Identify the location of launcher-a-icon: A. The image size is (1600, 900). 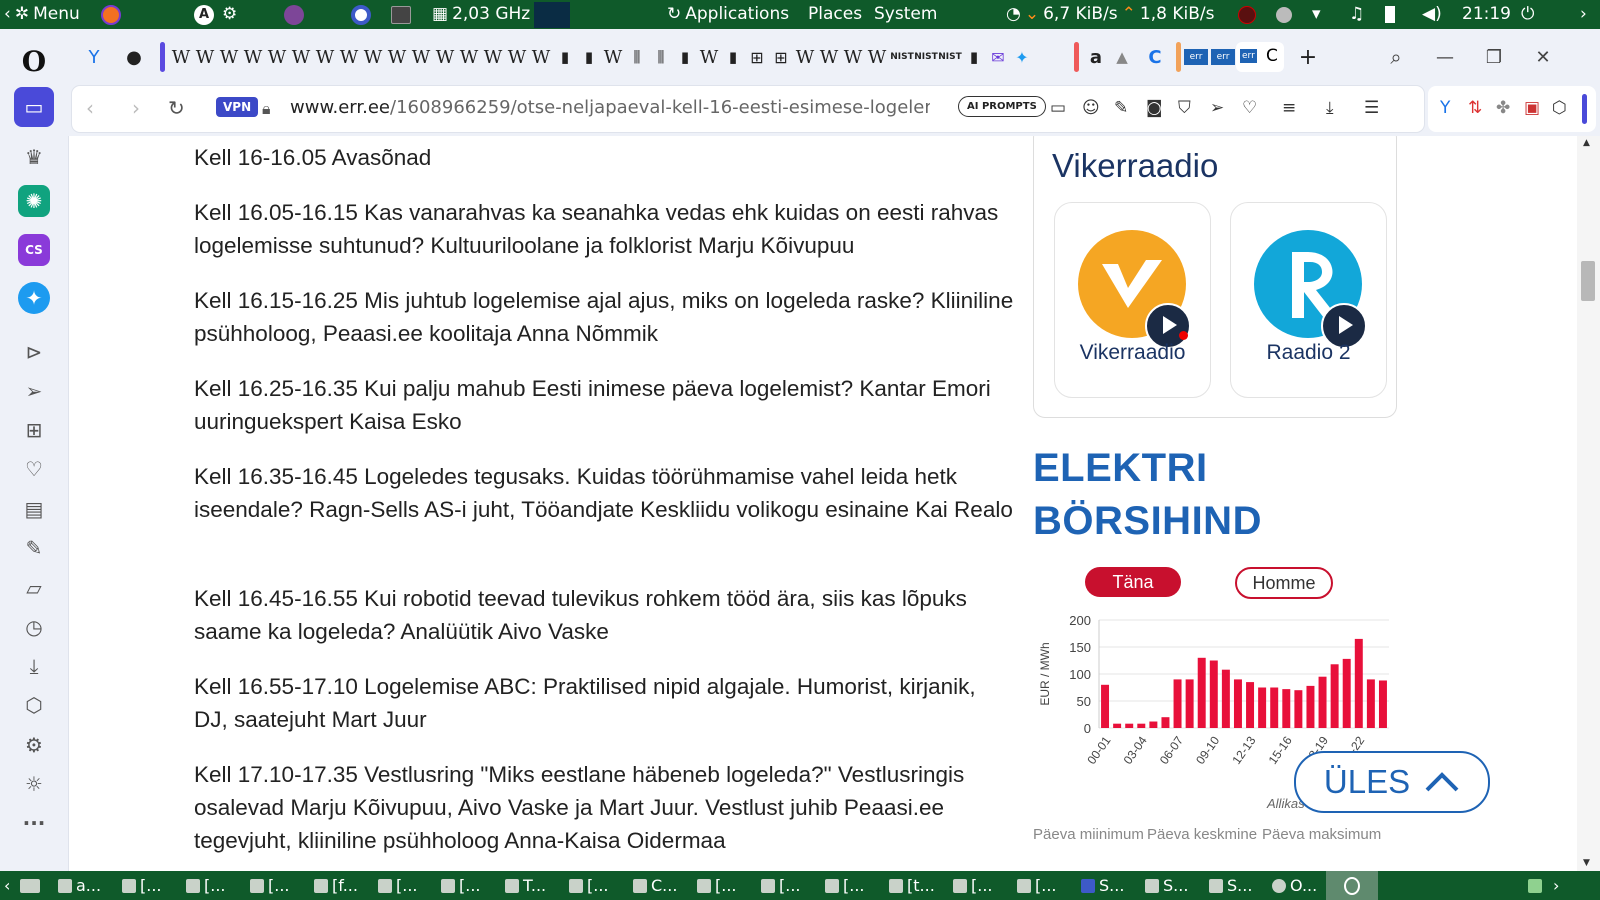
(204, 14).